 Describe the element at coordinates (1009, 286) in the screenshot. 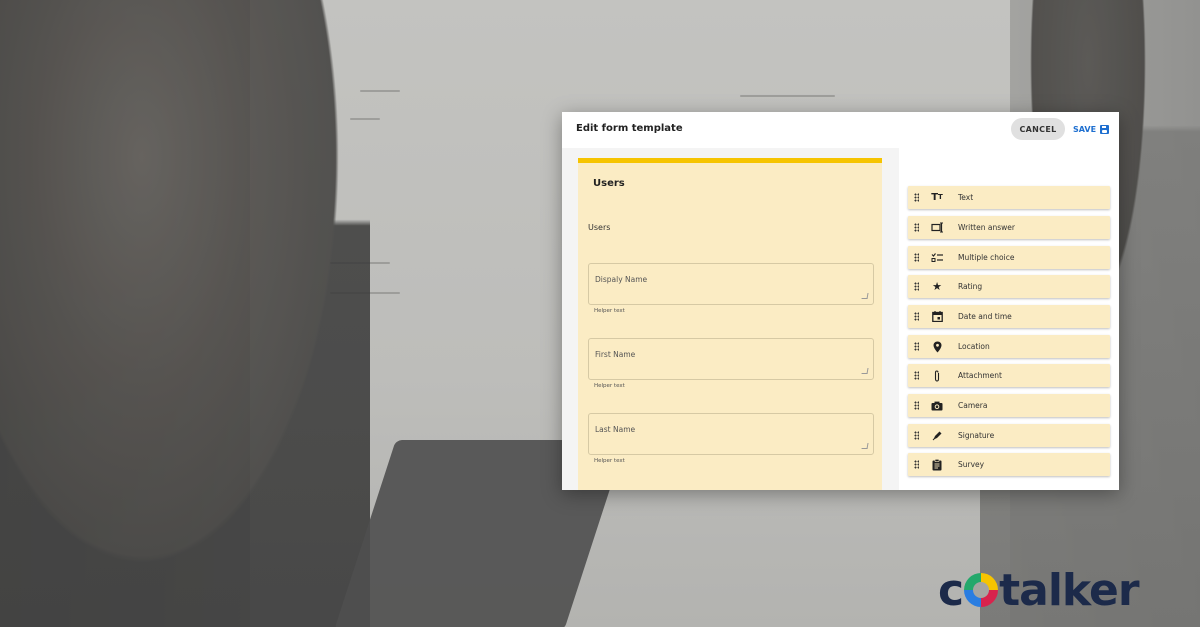

I see `palette-item-rating: ★ Rating` at that location.